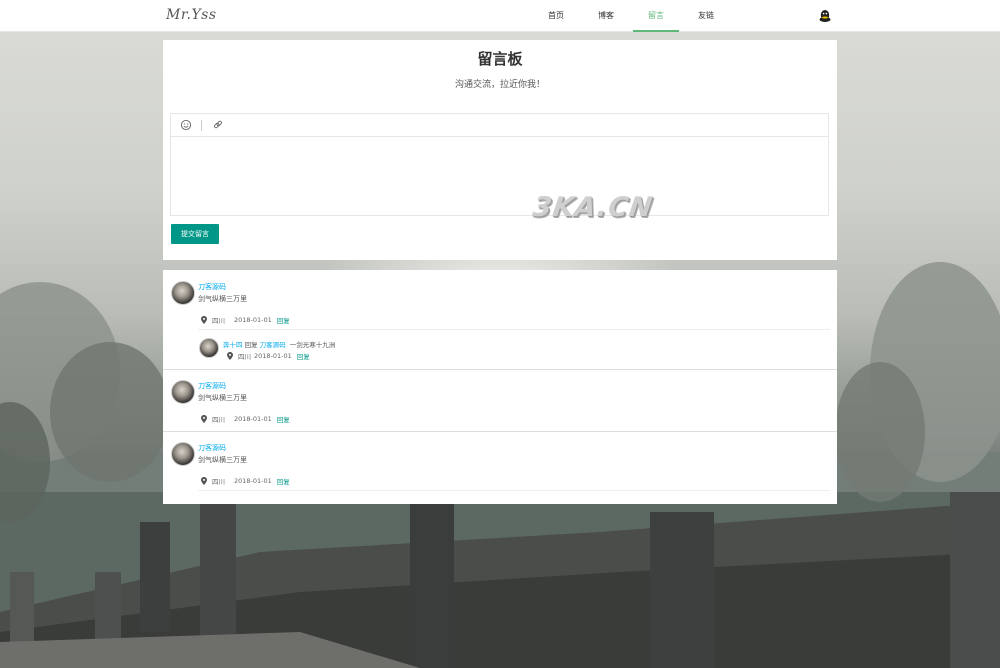  Describe the element at coordinates (186, 125) in the screenshot. I see `emoji-icon` at that location.